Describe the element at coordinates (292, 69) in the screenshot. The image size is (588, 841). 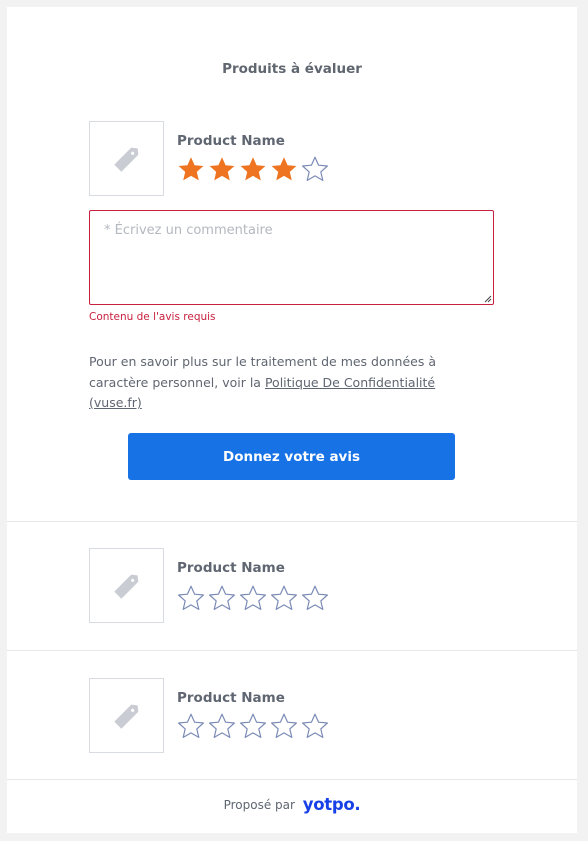
I see `page-title: Produits à évaluer` at that location.